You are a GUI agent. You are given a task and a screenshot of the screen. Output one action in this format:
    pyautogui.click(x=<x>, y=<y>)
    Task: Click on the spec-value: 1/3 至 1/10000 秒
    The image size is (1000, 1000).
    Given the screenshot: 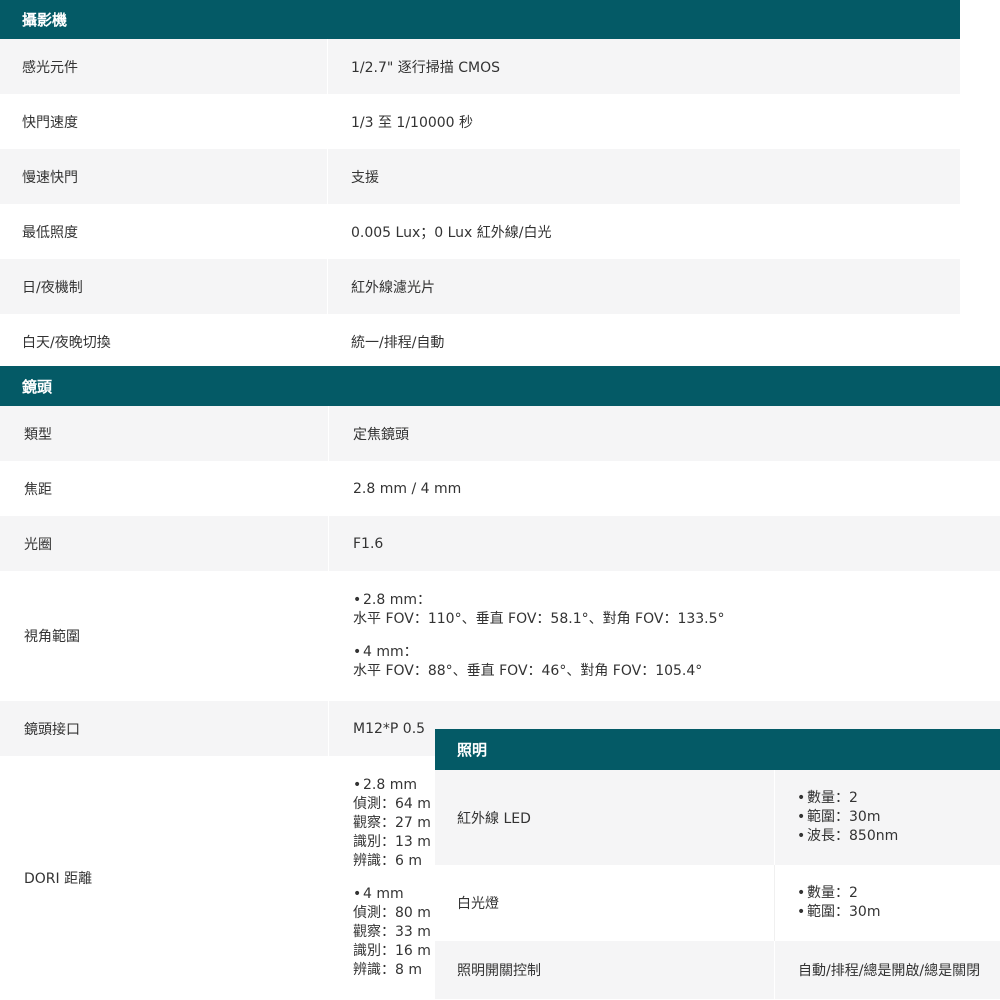 What is the action you would take?
    pyautogui.click(x=412, y=122)
    